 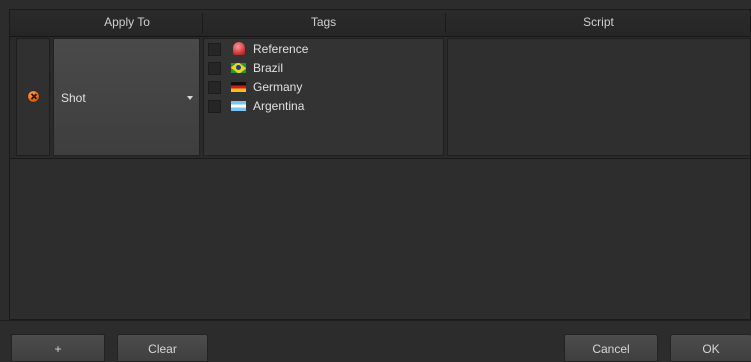 I want to click on header-apply-to: Apply To, so click(x=127, y=22).